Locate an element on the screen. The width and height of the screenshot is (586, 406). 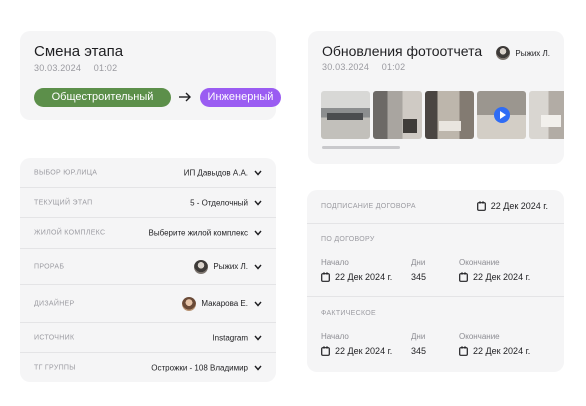
field-value: Макарова Е. is located at coordinates (215, 303).